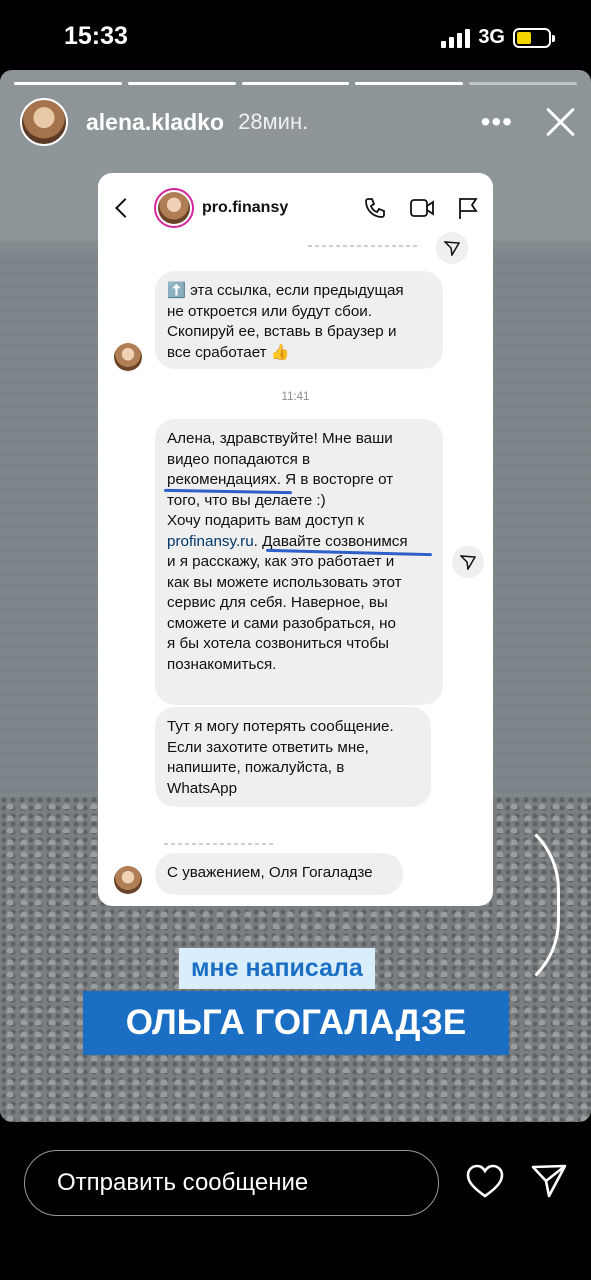  Describe the element at coordinates (174, 208) in the screenshot. I see `dm-avatar` at that location.